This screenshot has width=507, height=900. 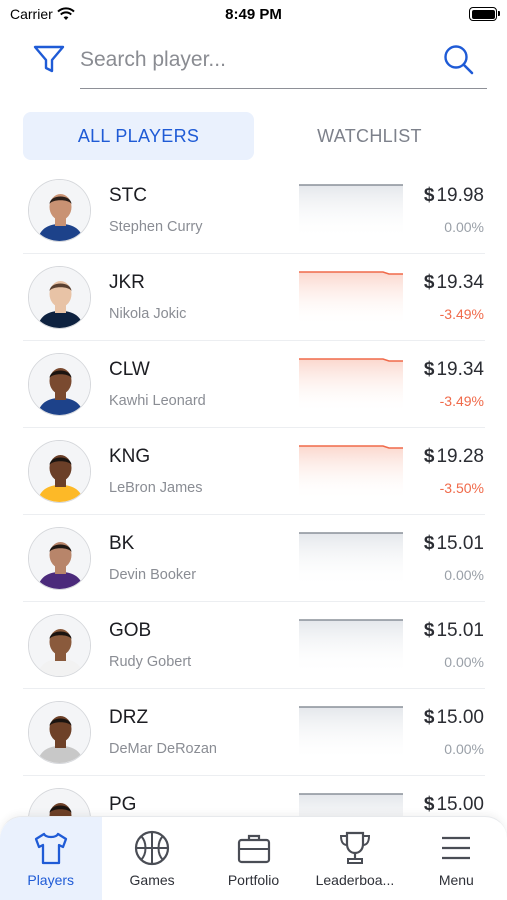 I want to click on player-row: STC Stephen Curry $19.98 0.00%, so click(x=254, y=210).